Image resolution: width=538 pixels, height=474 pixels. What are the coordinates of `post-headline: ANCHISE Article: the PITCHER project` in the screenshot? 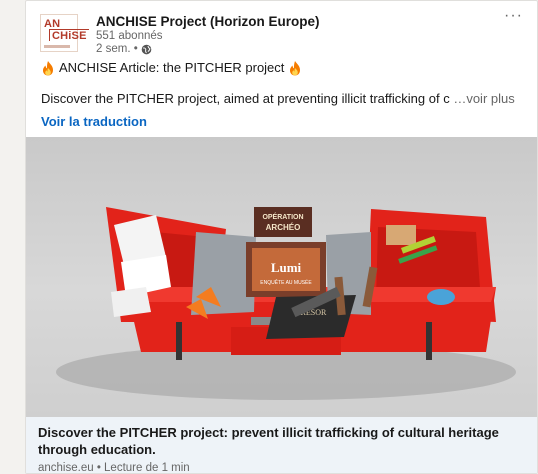 It's located at (171, 68).